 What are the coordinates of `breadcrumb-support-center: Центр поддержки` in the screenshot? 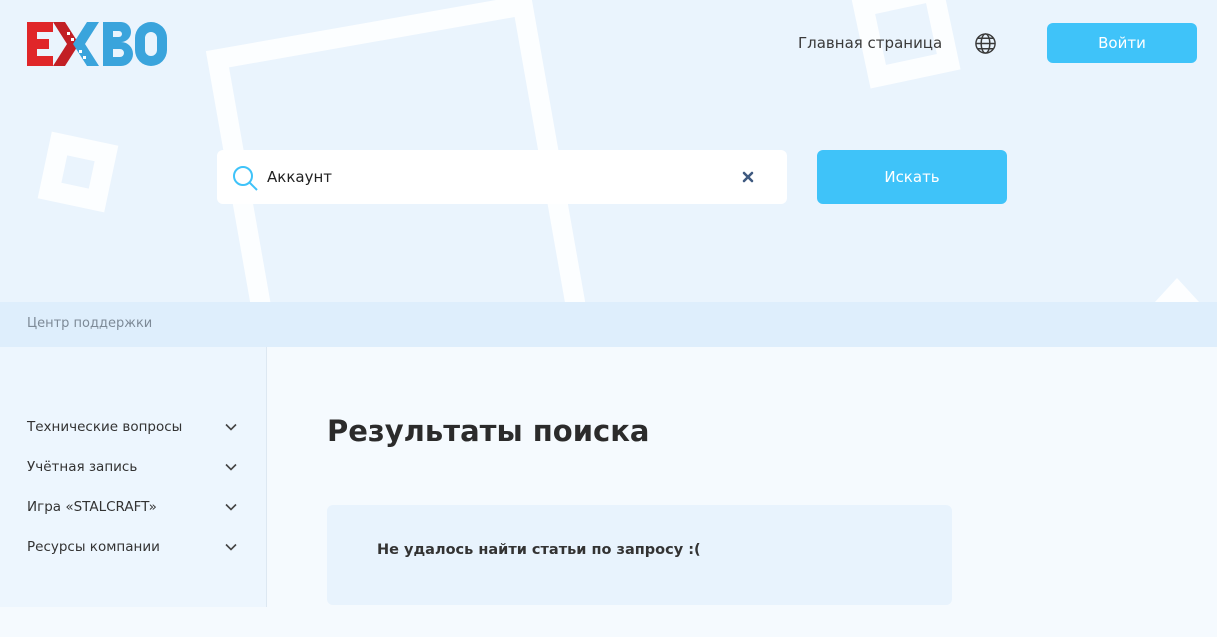 It's located at (89, 323).